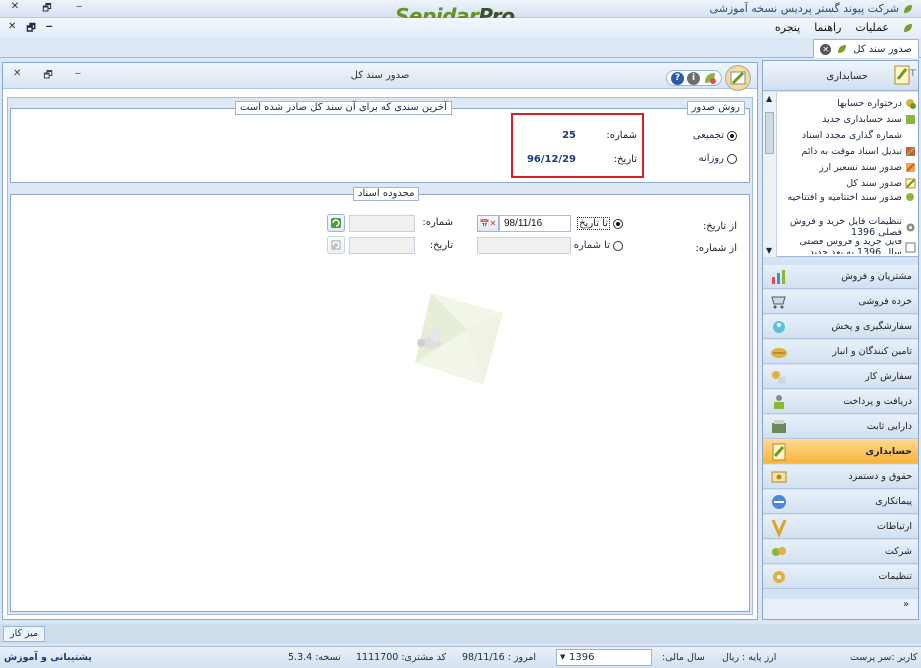  Describe the element at coordinates (769, 250) in the screenshot. I see `scroll-down-icon: ▼` at that location.